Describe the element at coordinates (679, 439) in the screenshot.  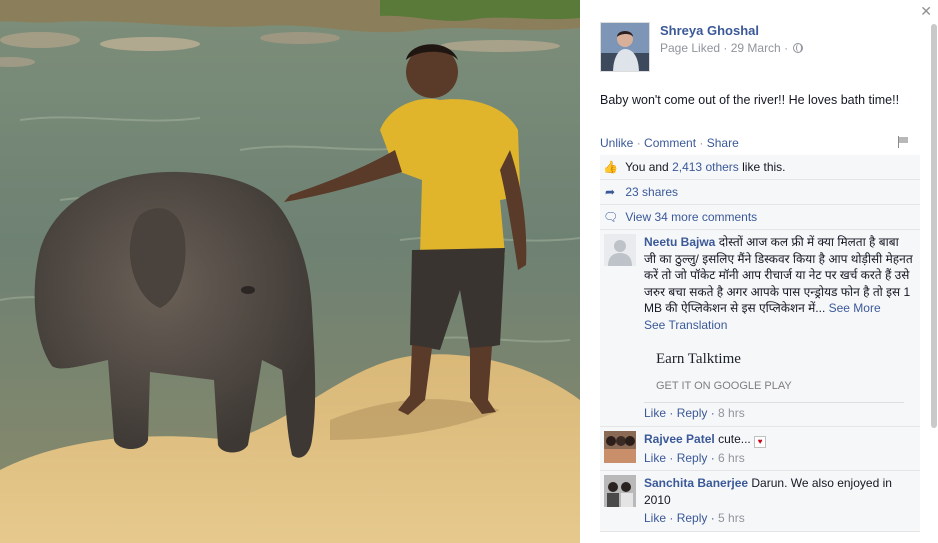
I see `commenter-name: Rajvee Patel` at that location.